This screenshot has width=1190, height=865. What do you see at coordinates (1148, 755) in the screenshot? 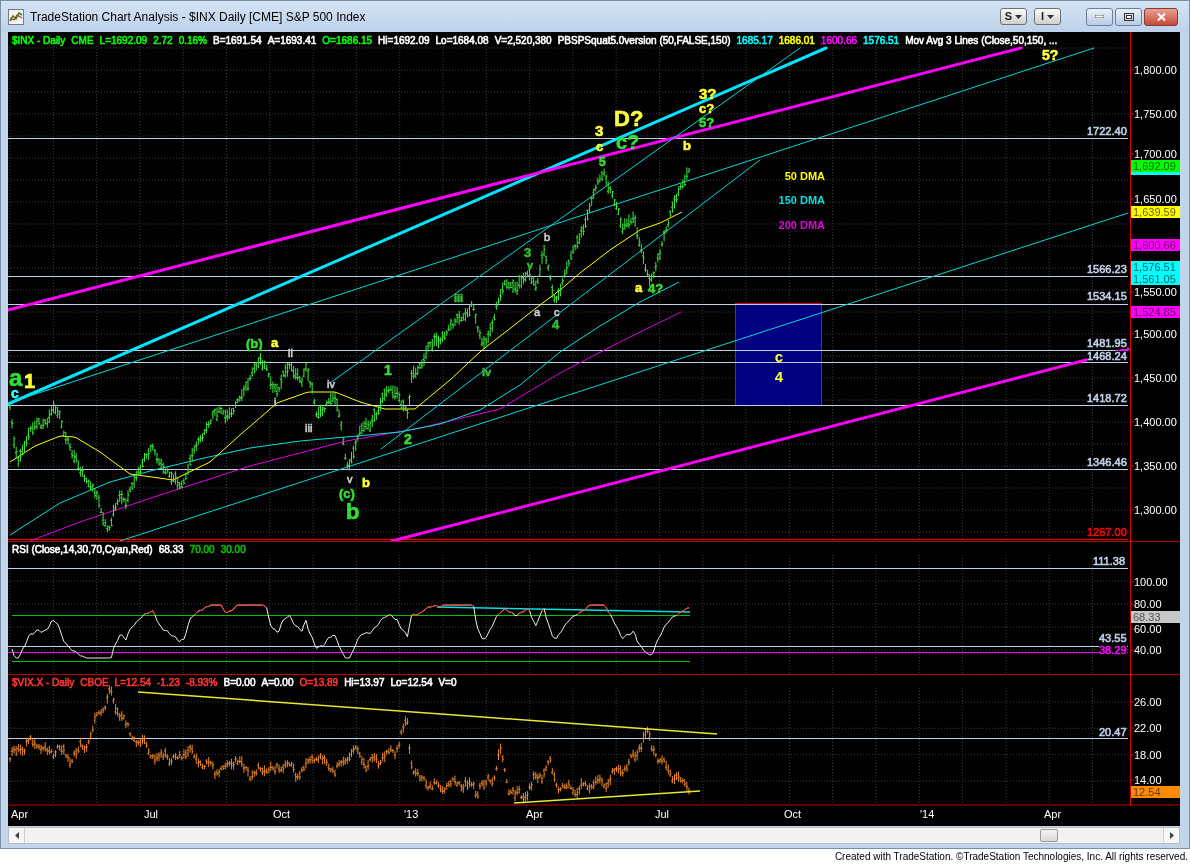
I see `axis-label: 18.00` at bounding box center [1148, 755].